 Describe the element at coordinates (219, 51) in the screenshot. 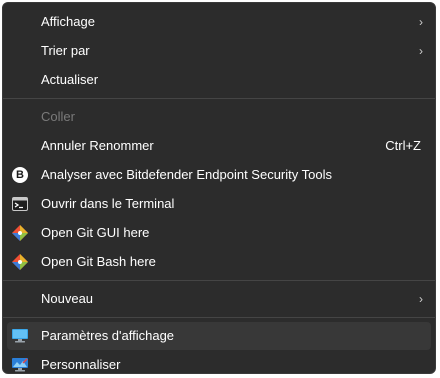

I see `menu-item-trier-par: Trier par ›` at that location.